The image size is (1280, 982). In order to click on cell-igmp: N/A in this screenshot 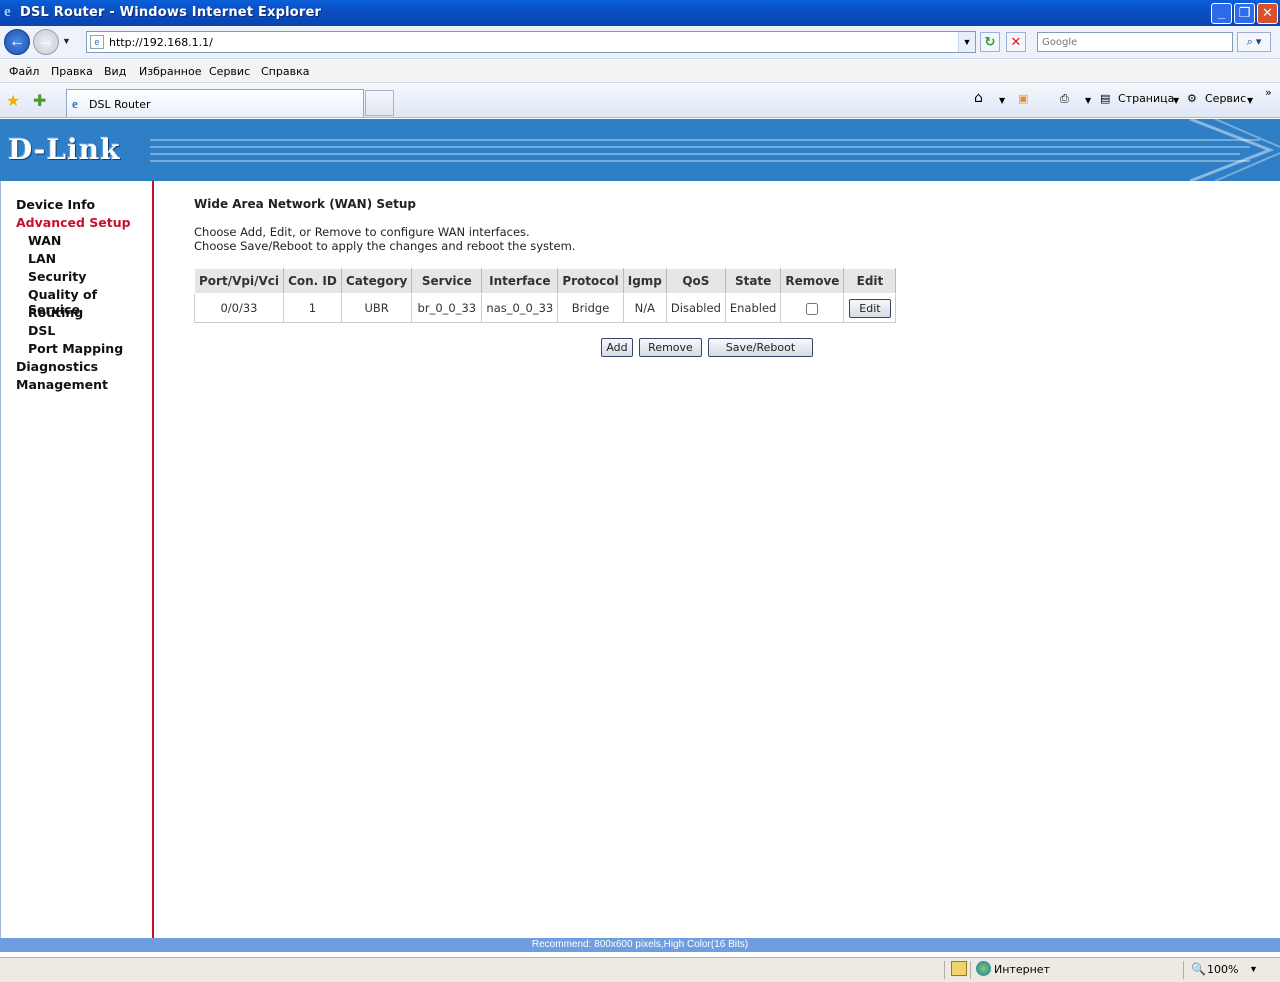, I will do `click(644, 308)`.